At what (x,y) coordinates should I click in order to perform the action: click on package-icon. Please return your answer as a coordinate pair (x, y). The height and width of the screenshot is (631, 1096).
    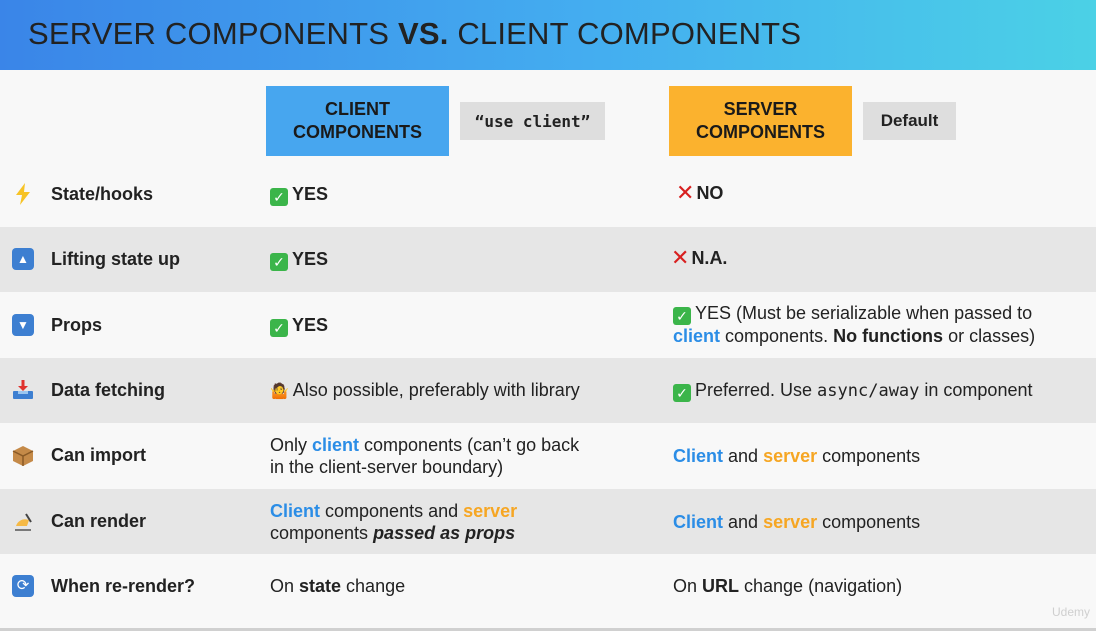
    Looking at the image, I should click on (23, 456).